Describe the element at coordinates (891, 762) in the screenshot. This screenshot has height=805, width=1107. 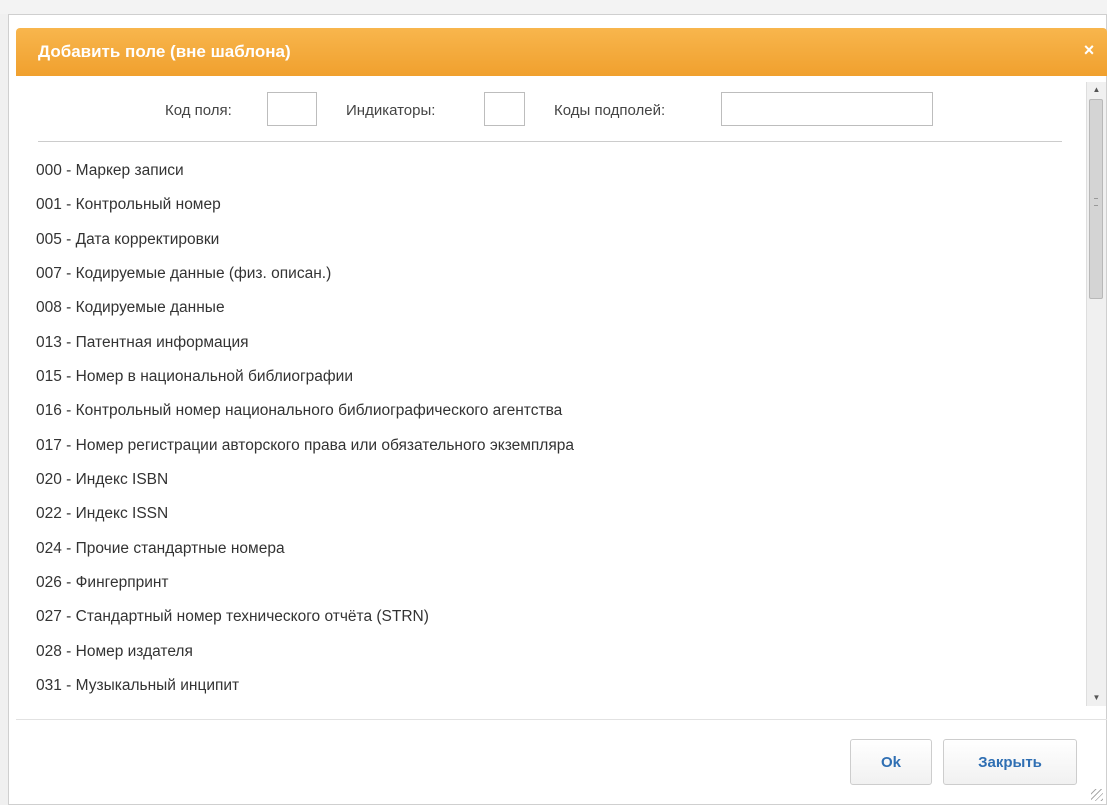
I see `ok-button: Ok` at that location.